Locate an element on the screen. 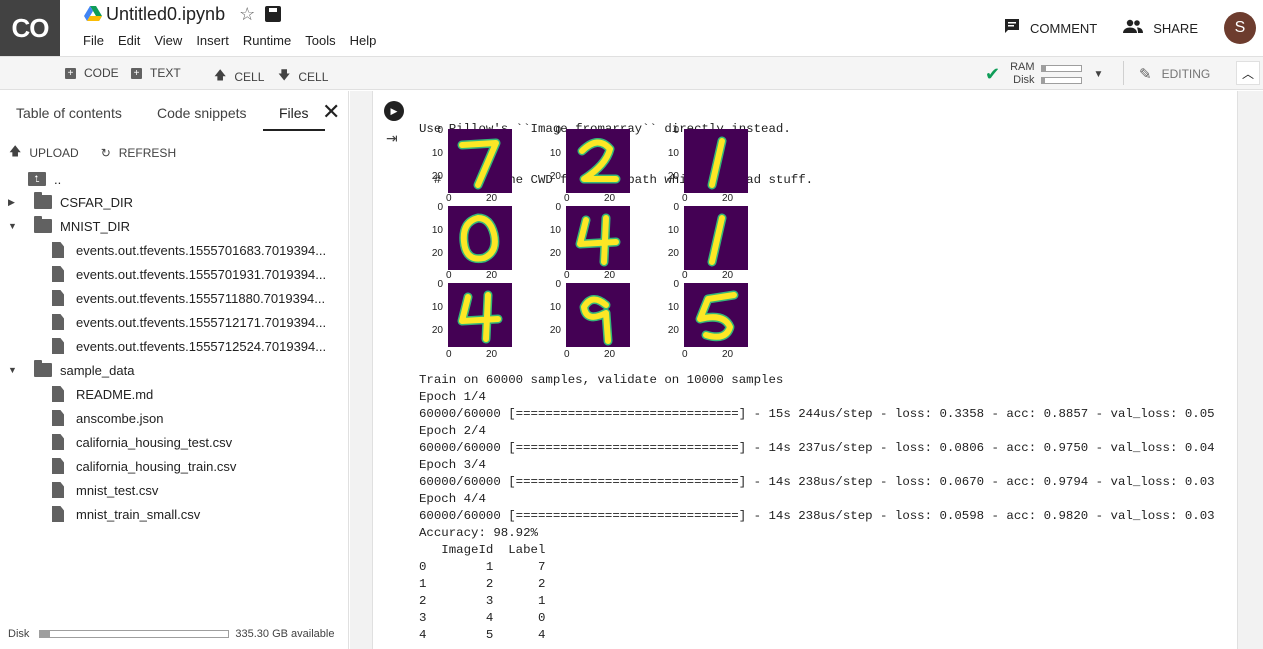  ram-bar-fill is located at coordinates (1044, 68).